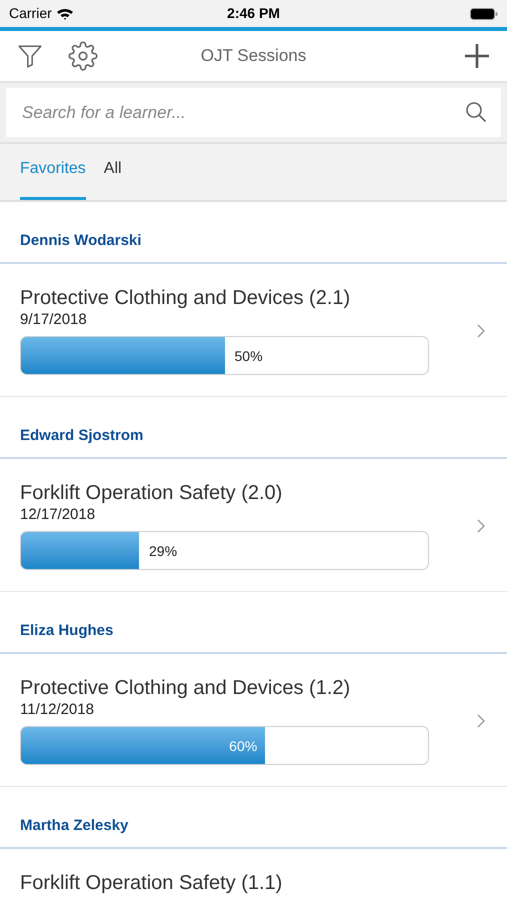 This screenshot has height=900, width=507. What do you see at coordinates (65, 13) in the screenshot?
I see `wifi-icon` at bounding box center [65, 13].